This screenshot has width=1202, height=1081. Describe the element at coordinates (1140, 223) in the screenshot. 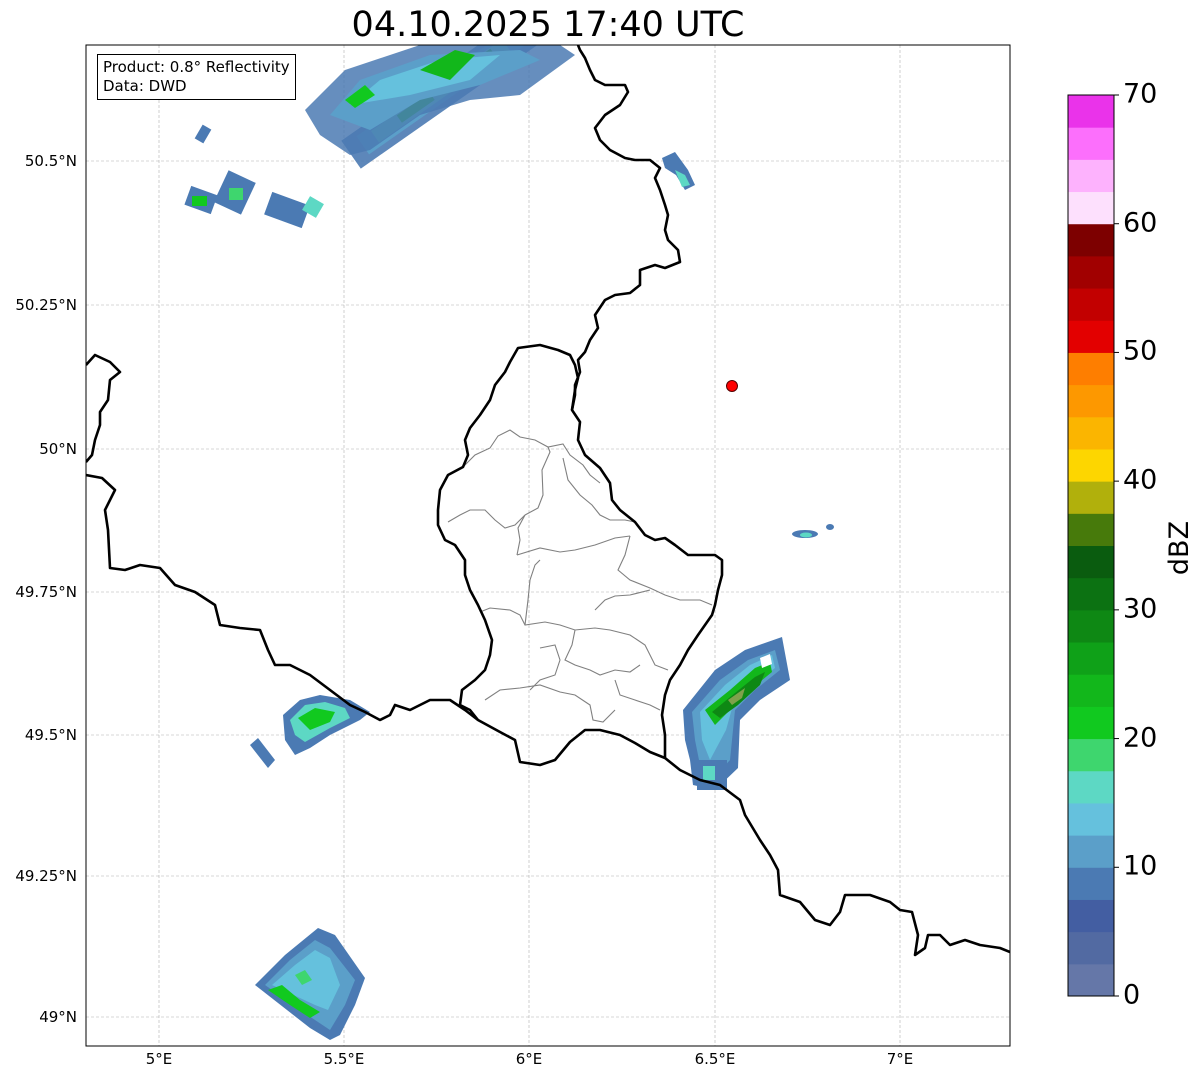

I see `colorbar-tick-label: 60` at that location.